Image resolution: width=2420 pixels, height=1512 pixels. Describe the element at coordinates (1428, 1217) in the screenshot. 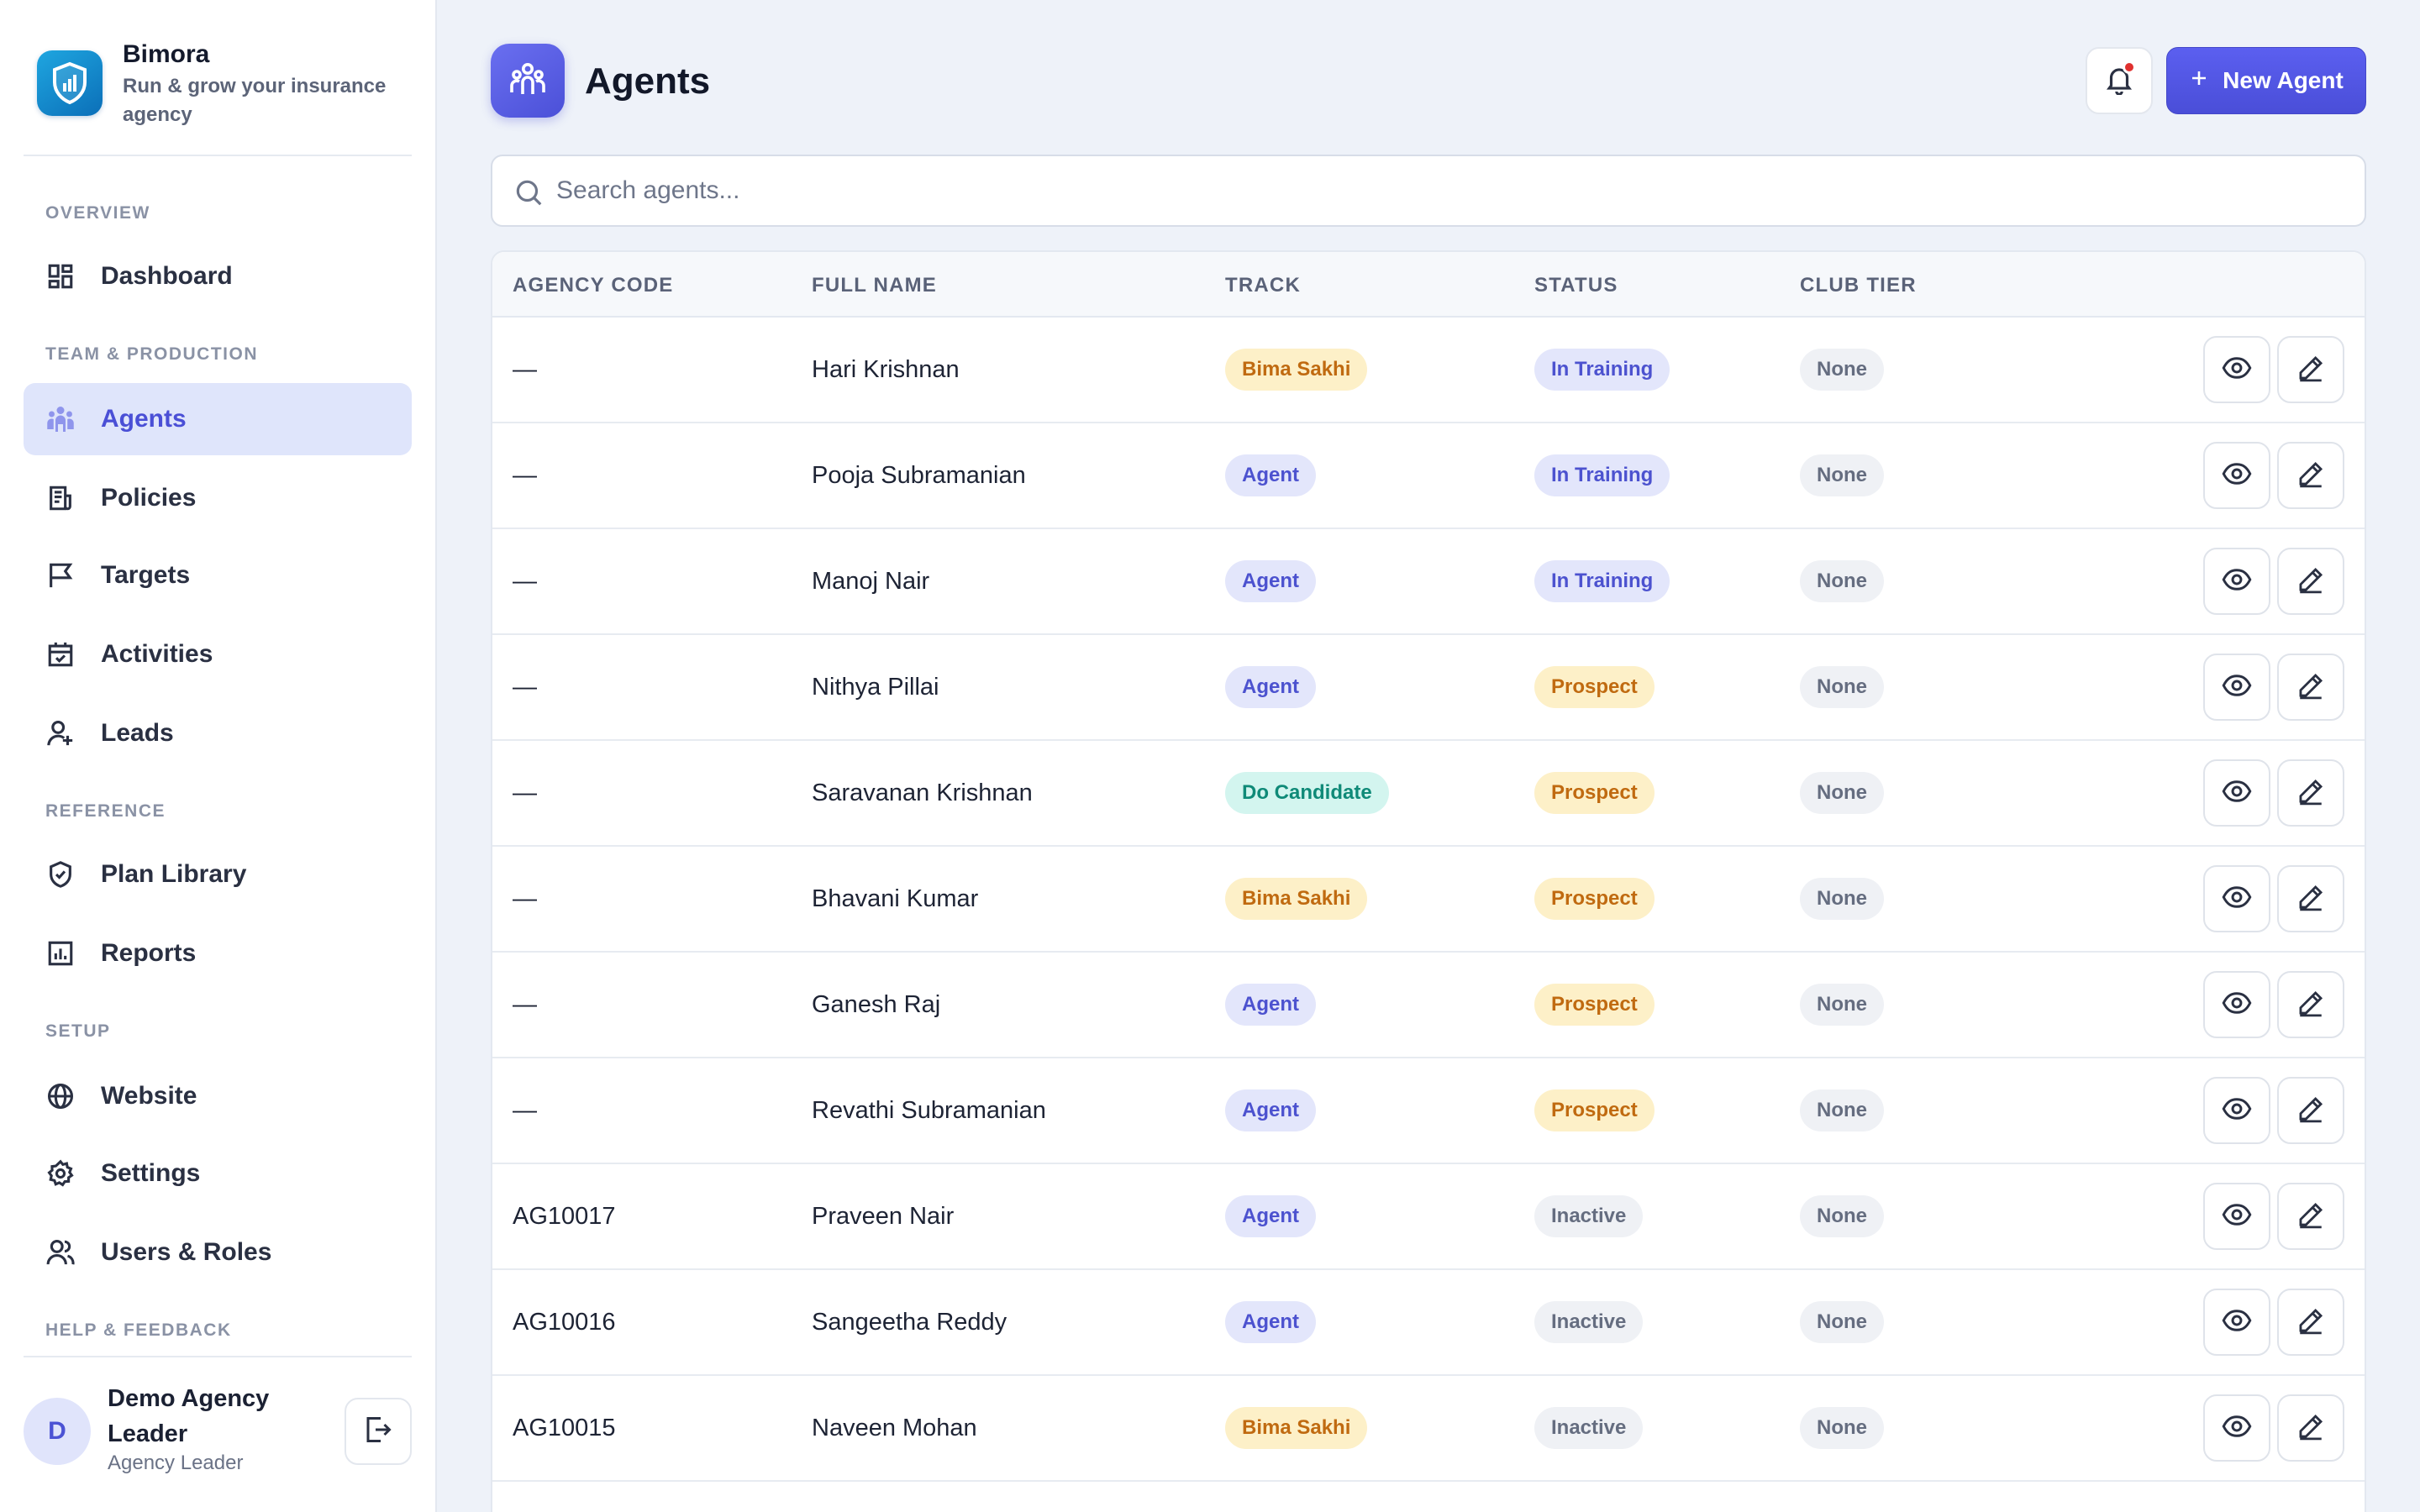

I see `table-row: AG10017 Praveen Nair Agent Inactive None` at that location.